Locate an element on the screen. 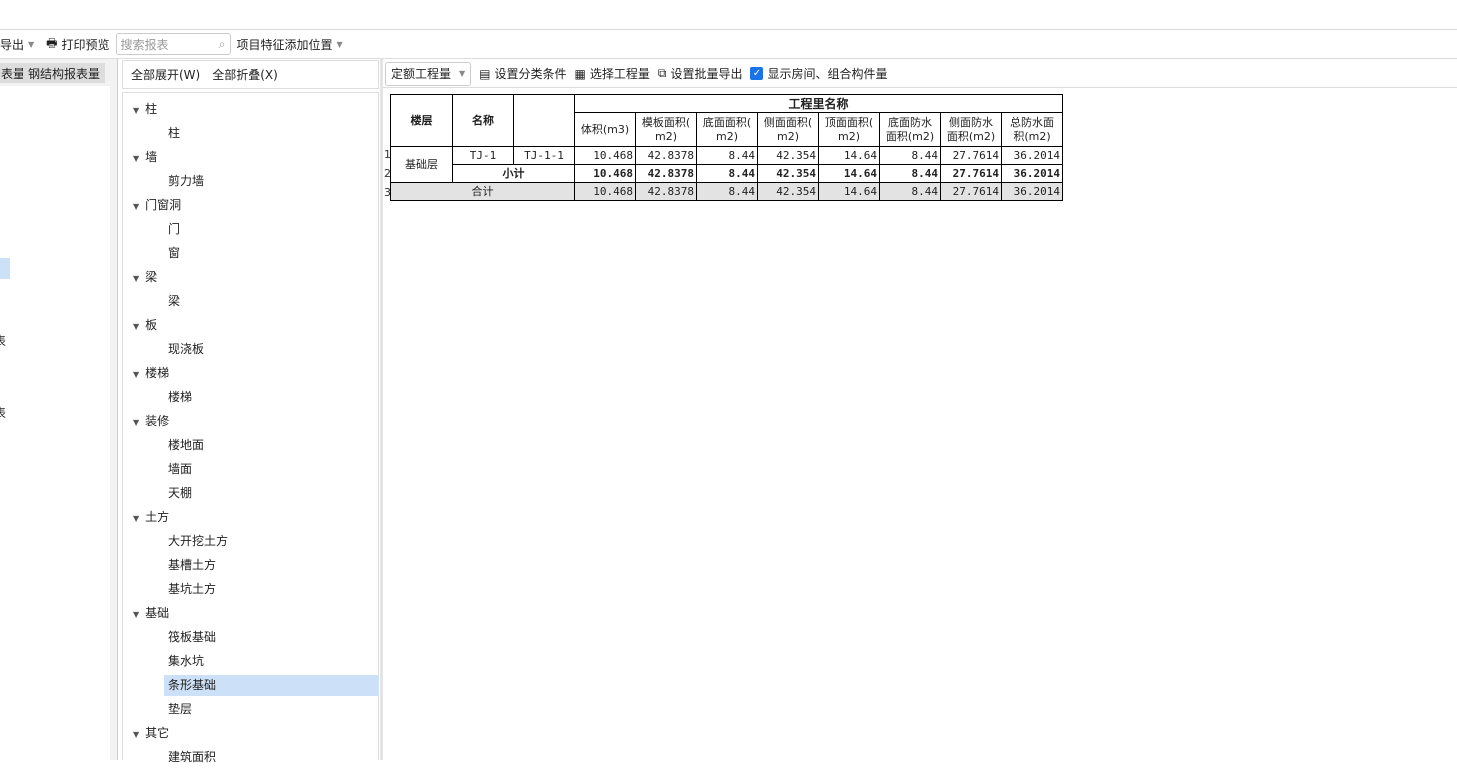  total-cell: 27.7614 is located at coordinates (971, 191).